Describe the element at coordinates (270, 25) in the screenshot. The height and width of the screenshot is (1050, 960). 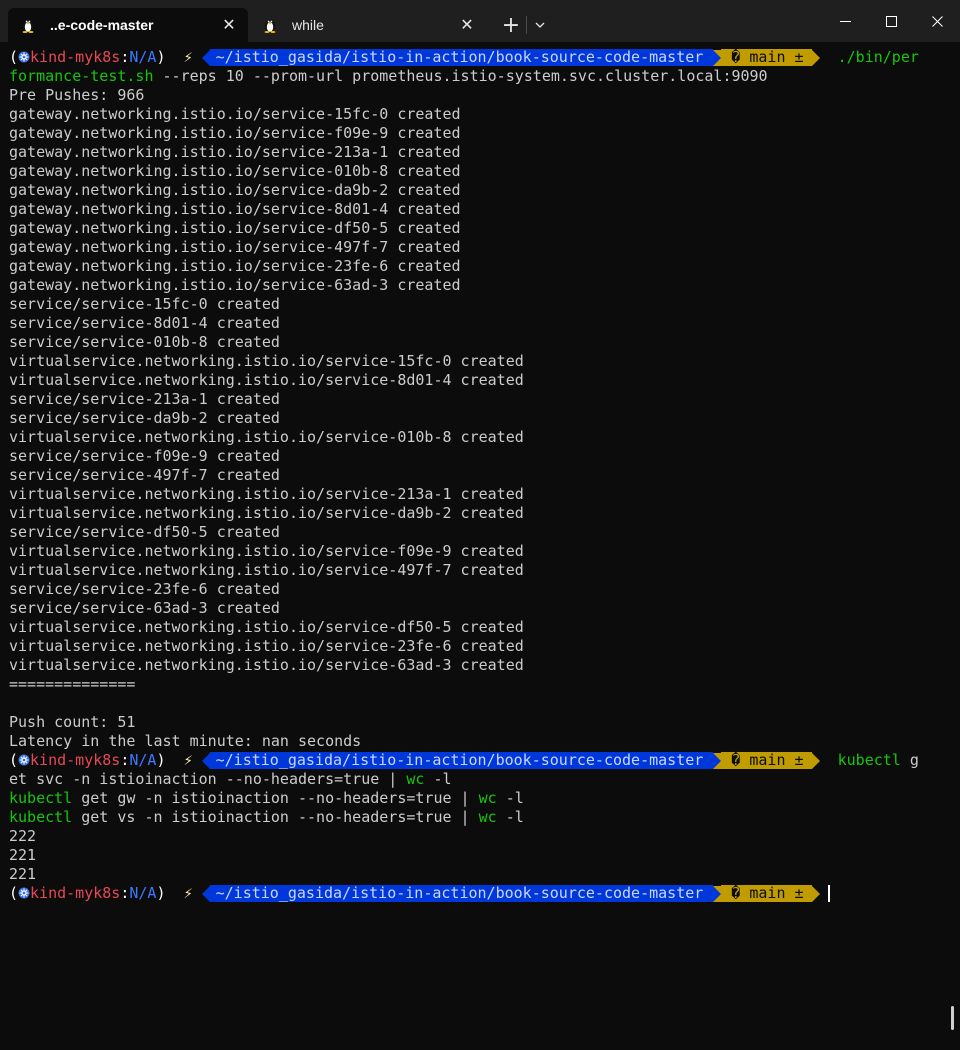
I see `linux-penguin-icon` at that location.